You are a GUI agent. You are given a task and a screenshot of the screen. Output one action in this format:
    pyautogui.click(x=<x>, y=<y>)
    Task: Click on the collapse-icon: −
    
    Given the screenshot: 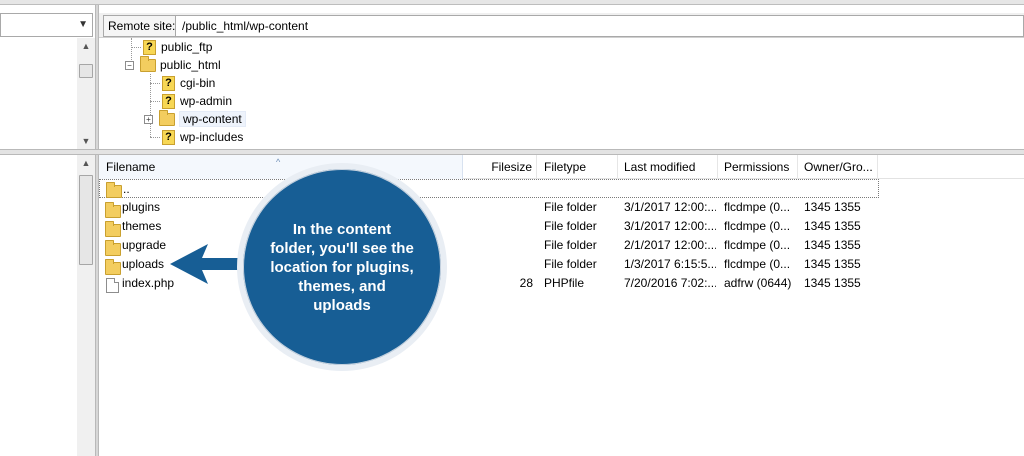 What is the action you would take?
    pyautogui.click(x=129, y=65)
    